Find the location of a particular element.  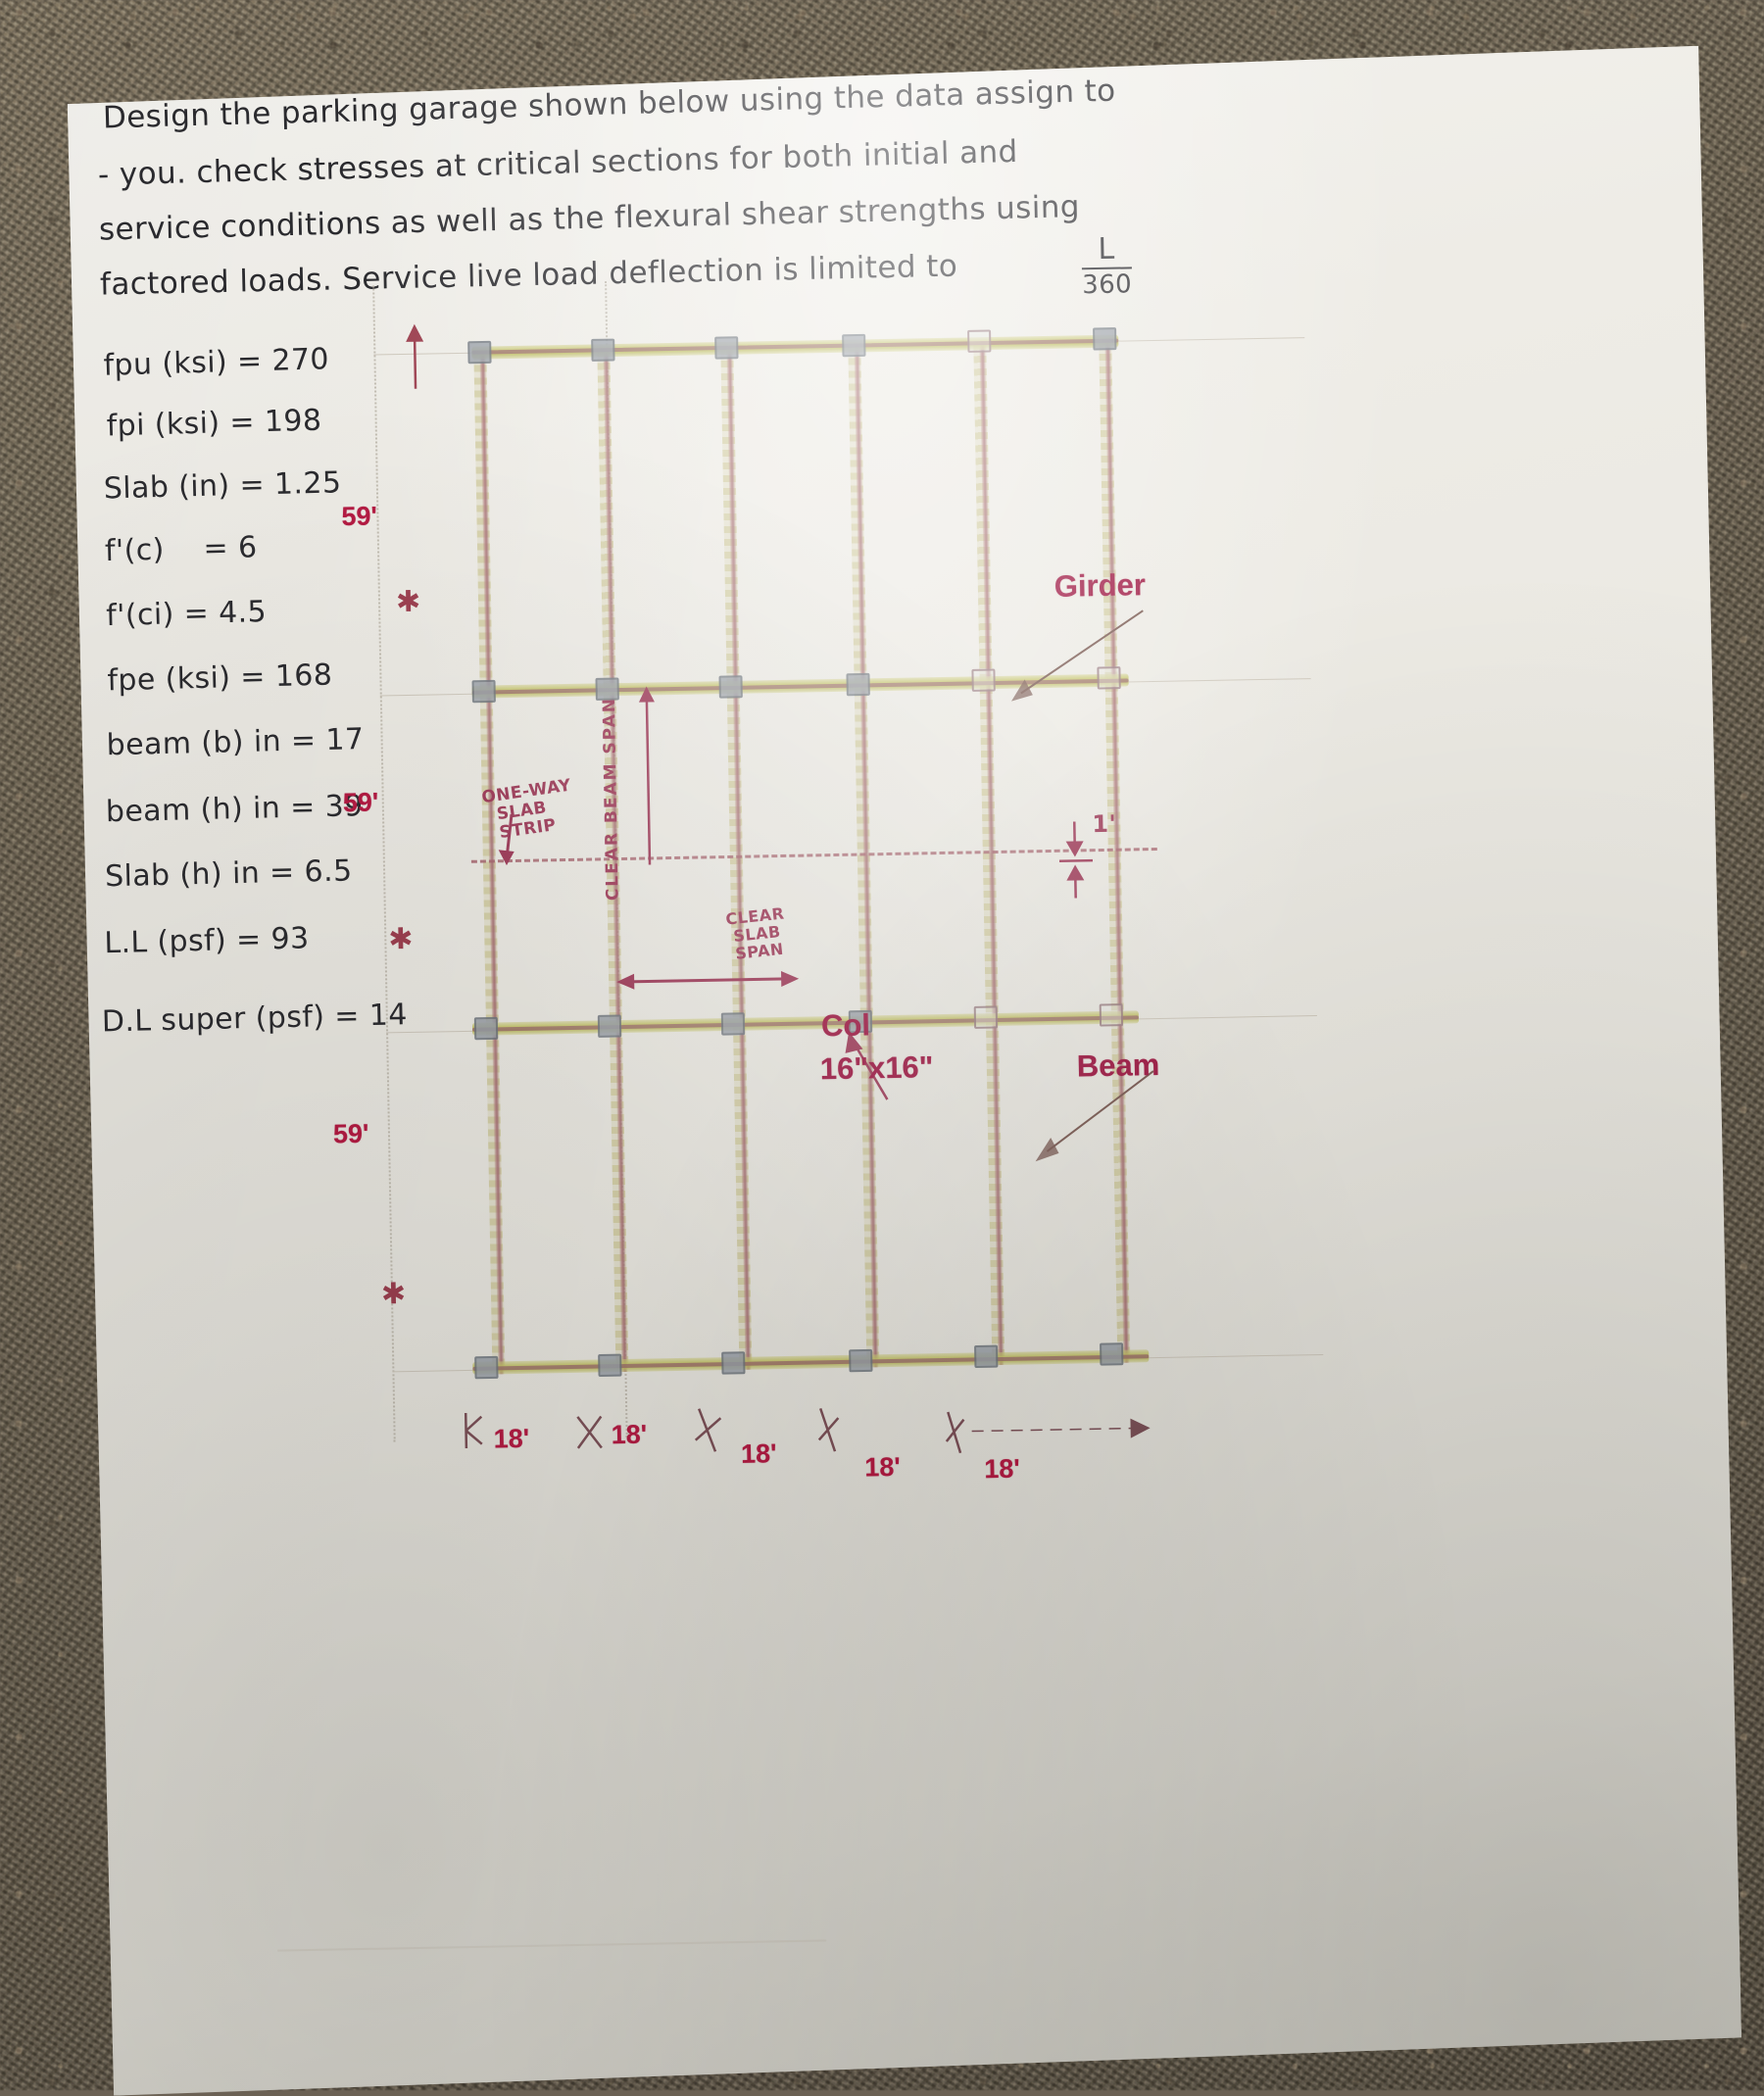

slab-strip-dashed-line is located at coordinates (814, 856).